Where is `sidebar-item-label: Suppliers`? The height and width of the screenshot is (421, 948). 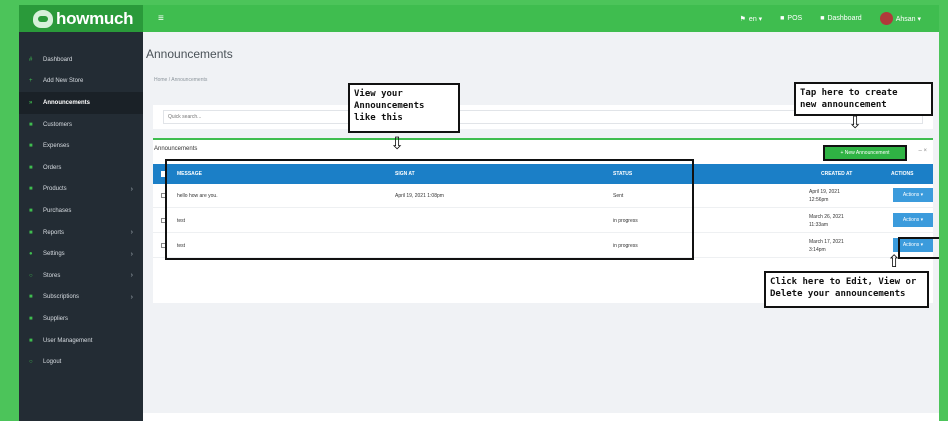
sidebar-item-label: Suppliers is located at coordinates (56, 318).